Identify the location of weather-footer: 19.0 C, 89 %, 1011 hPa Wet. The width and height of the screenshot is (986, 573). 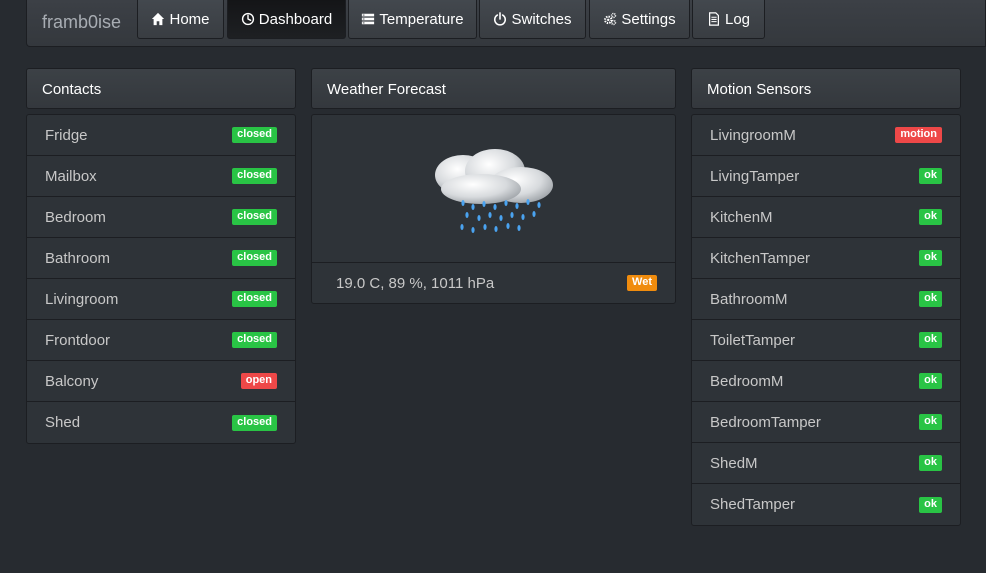
(493, 283).